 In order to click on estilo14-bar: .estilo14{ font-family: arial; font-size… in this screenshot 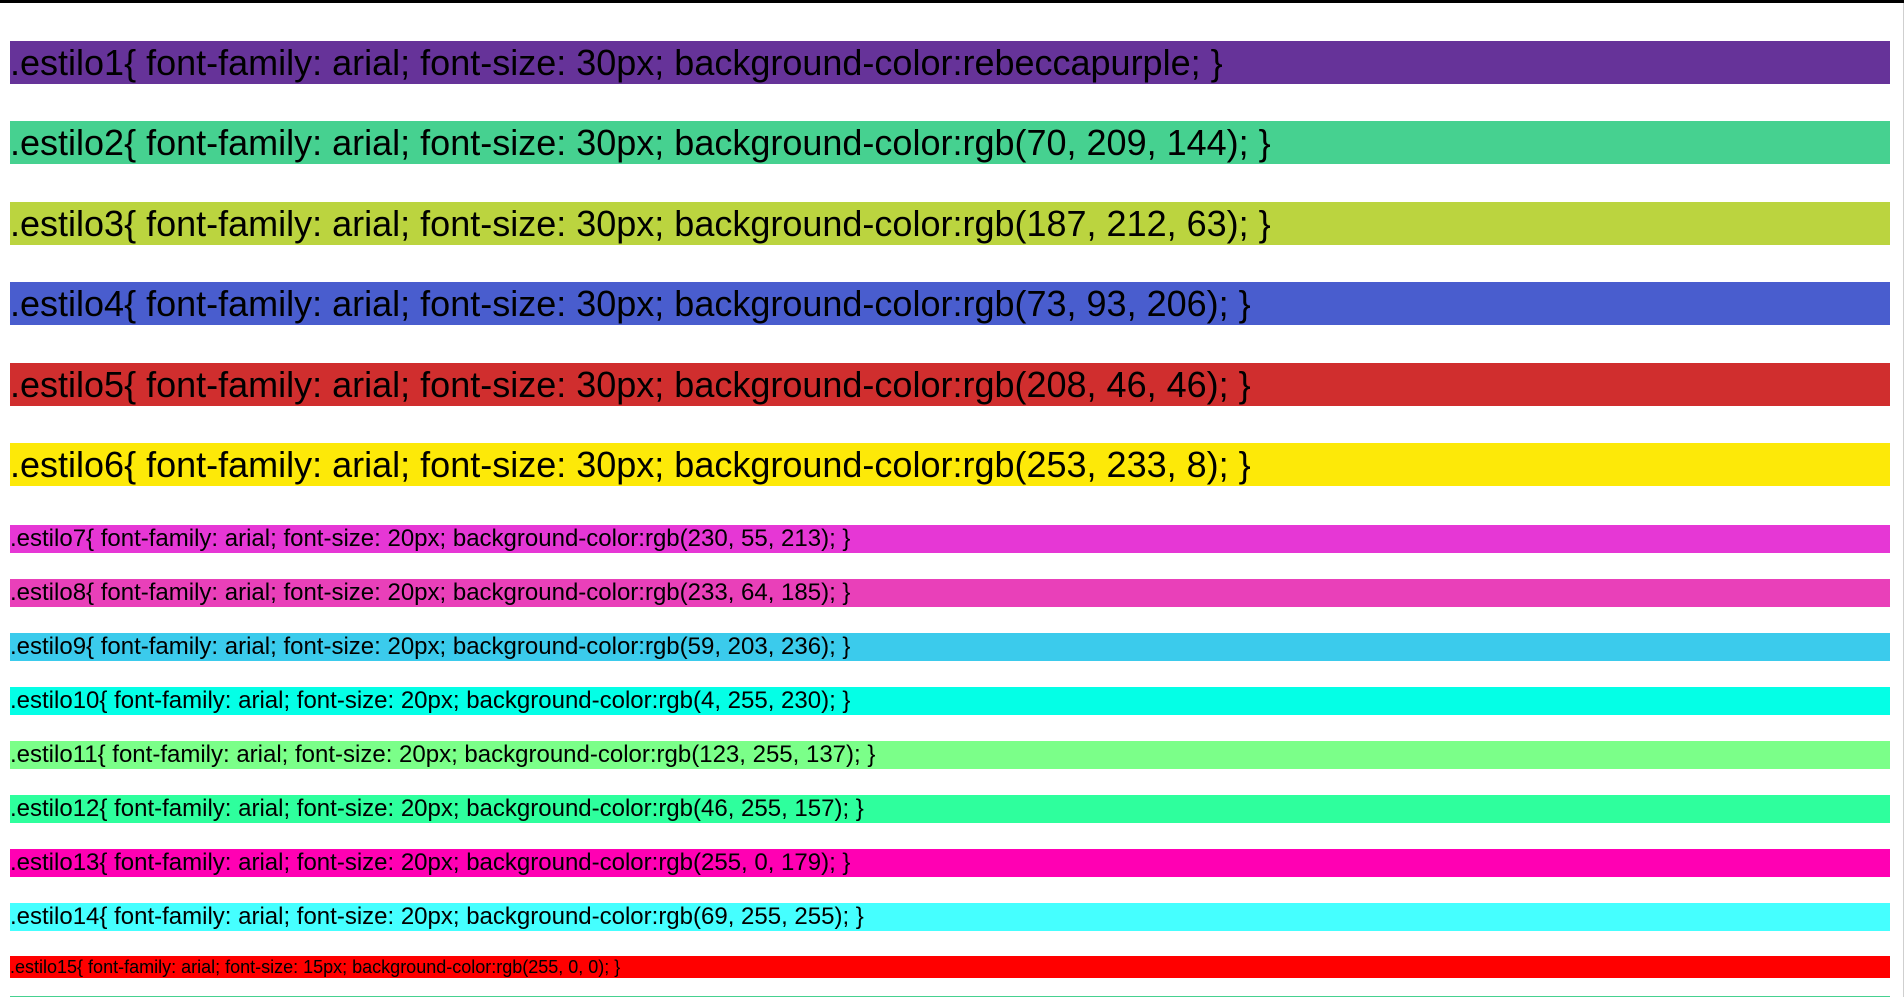, I will do `click(950, 917)`.